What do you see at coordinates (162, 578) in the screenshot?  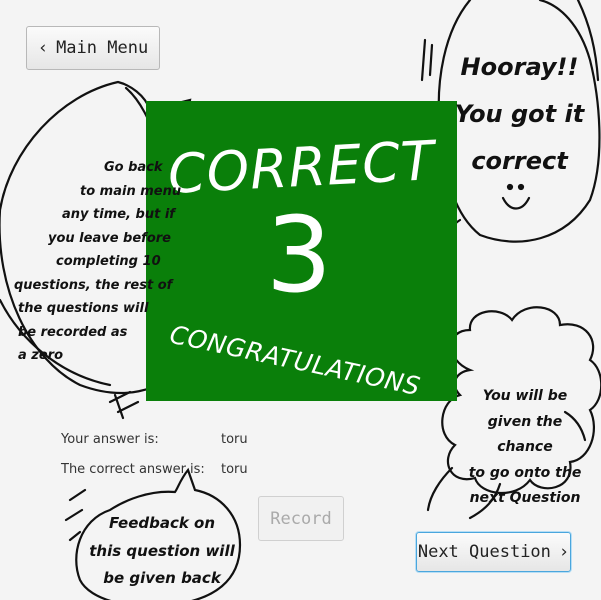 I see `feedback-line-3: be given back` at bounding box center [162, 578].